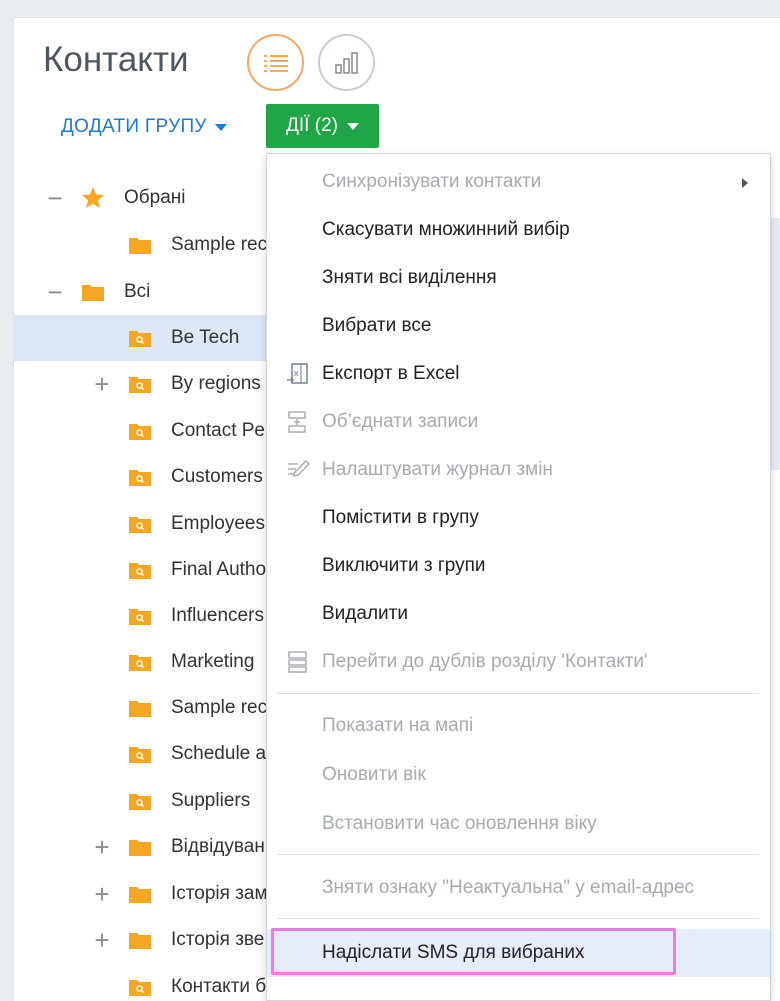 This screenshot has height=1001, width=780. What do you see at coordinates (485, 661) in the screenshot?
I see `menu-item-label: Перейти до дублів розділу 'Контакти'` at bounding box center [485, 661].